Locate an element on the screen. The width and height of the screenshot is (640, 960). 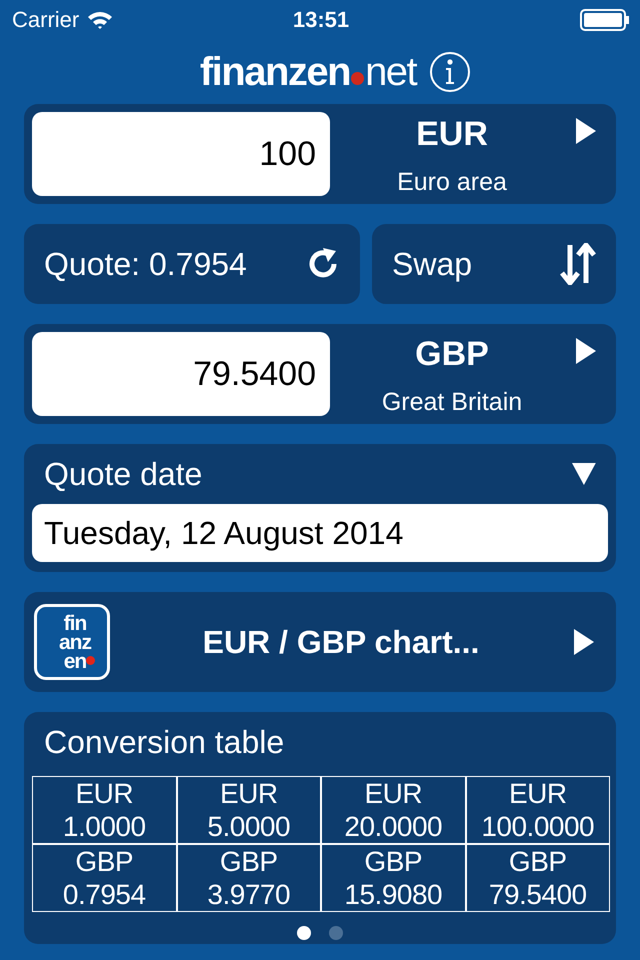
app-icon: fin anz en is located at coordinates (72, 642).